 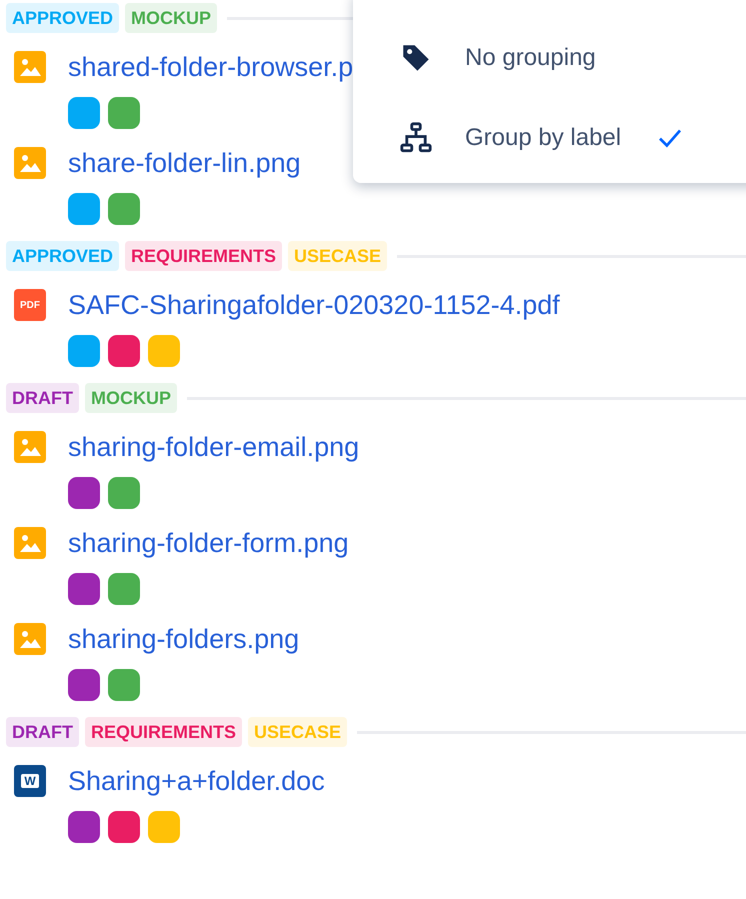 I want to click on pdf-file-icon: PDF, so click(x=30, y=305).